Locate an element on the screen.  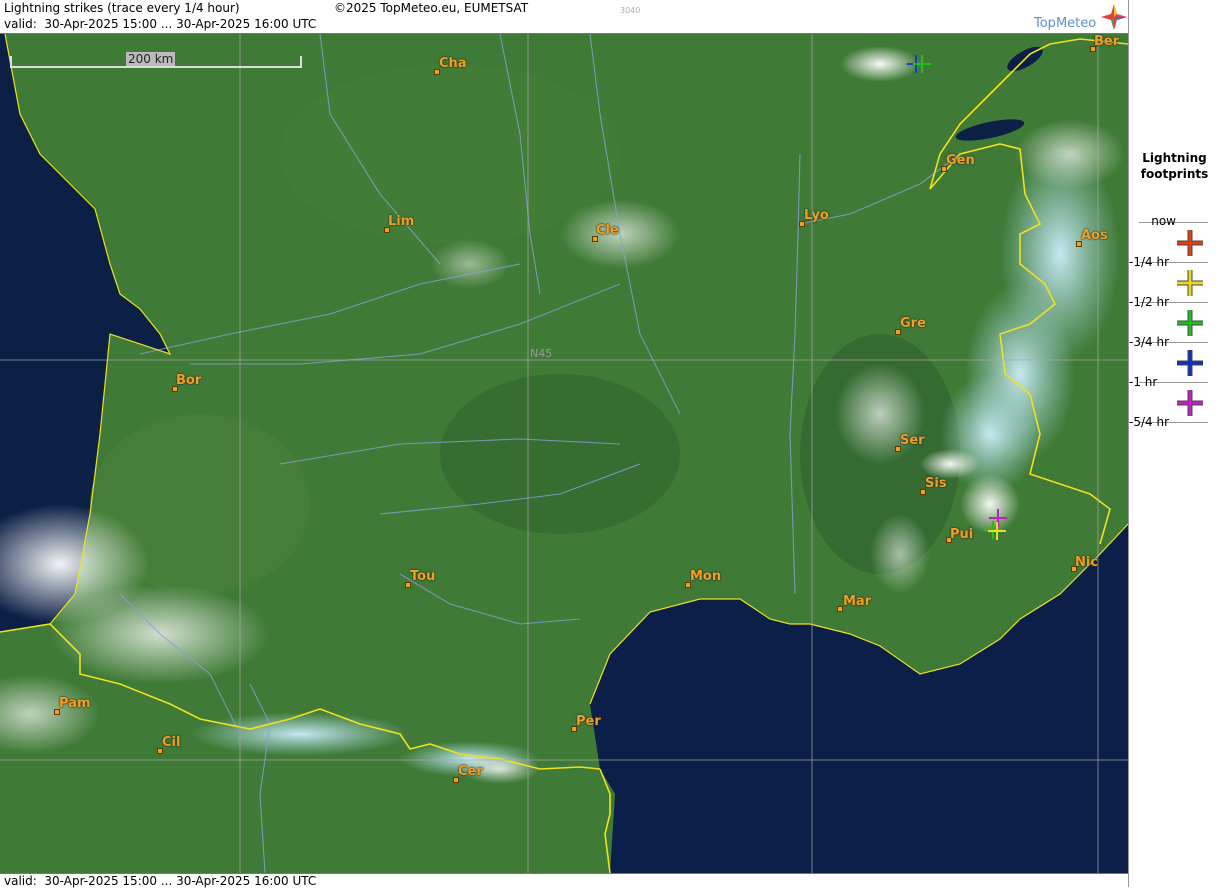
city-label: Sis is located at coordinates (936, 483).